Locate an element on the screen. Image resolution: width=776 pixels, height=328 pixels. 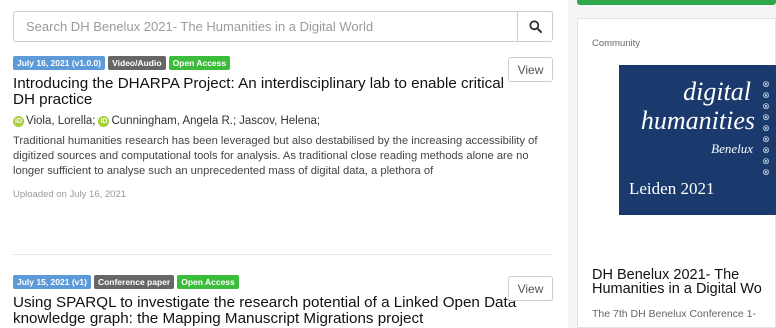
logo-text-digital: digital is located at coordinates (717, 91).